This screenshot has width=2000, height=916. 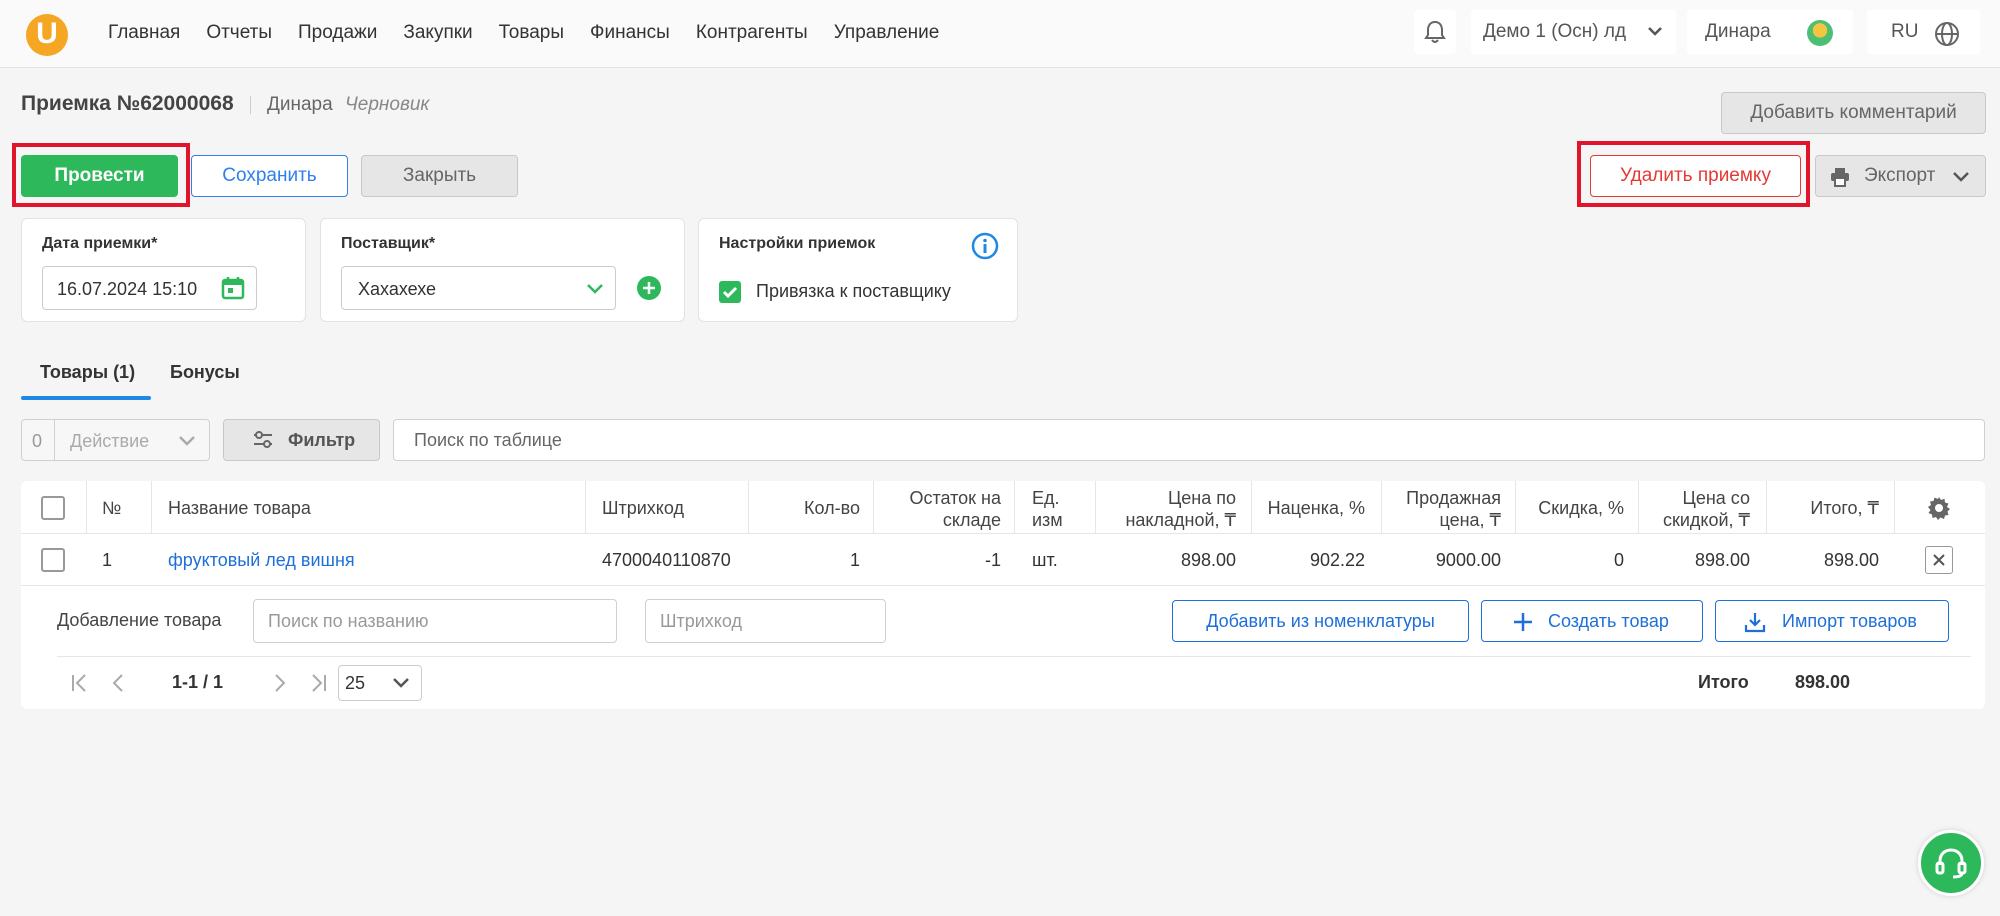 I want to click on headset-icon, so click(x=1951, y=863).